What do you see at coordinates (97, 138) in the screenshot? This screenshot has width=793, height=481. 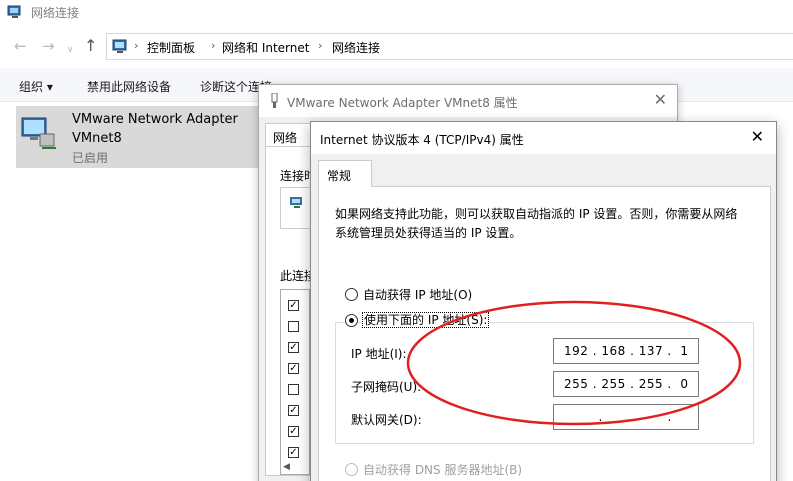 I see `adapter-sub: VMnet8` at bounding box center [97, 138].